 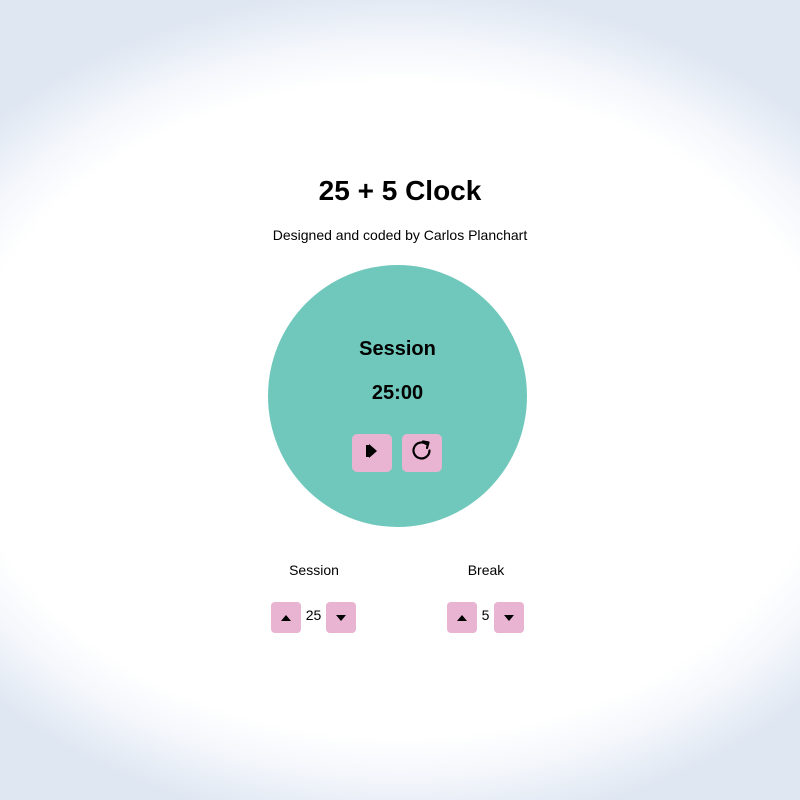 I want to click on break-length-label: Break, so click(x=486, y=570).